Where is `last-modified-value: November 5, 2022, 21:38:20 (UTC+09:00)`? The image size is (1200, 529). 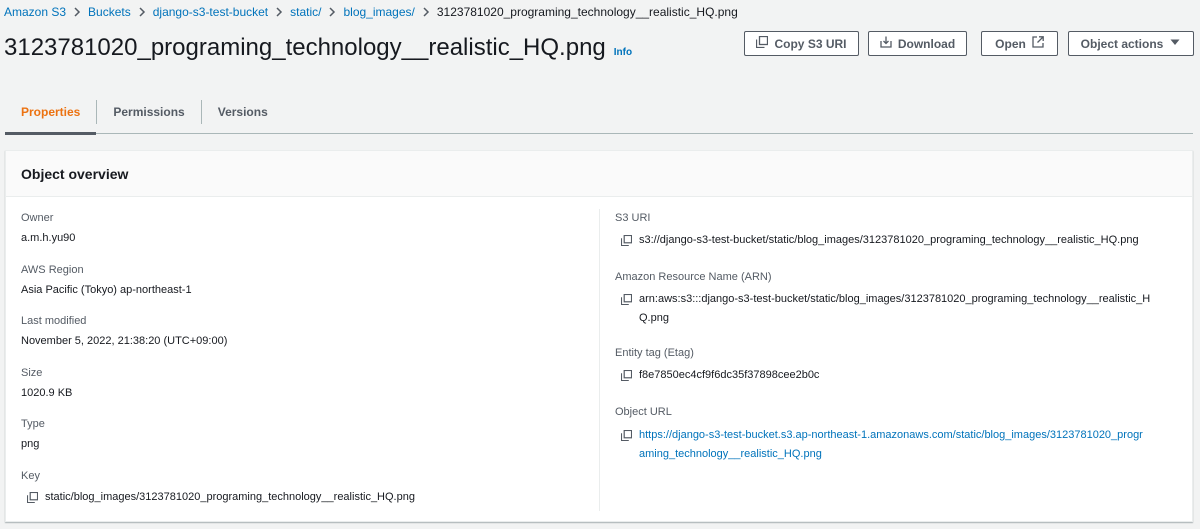
last-modified-value: November 5, 2022, 21:38:20 (UTC+09:00) is located at coordinates (124, 341).